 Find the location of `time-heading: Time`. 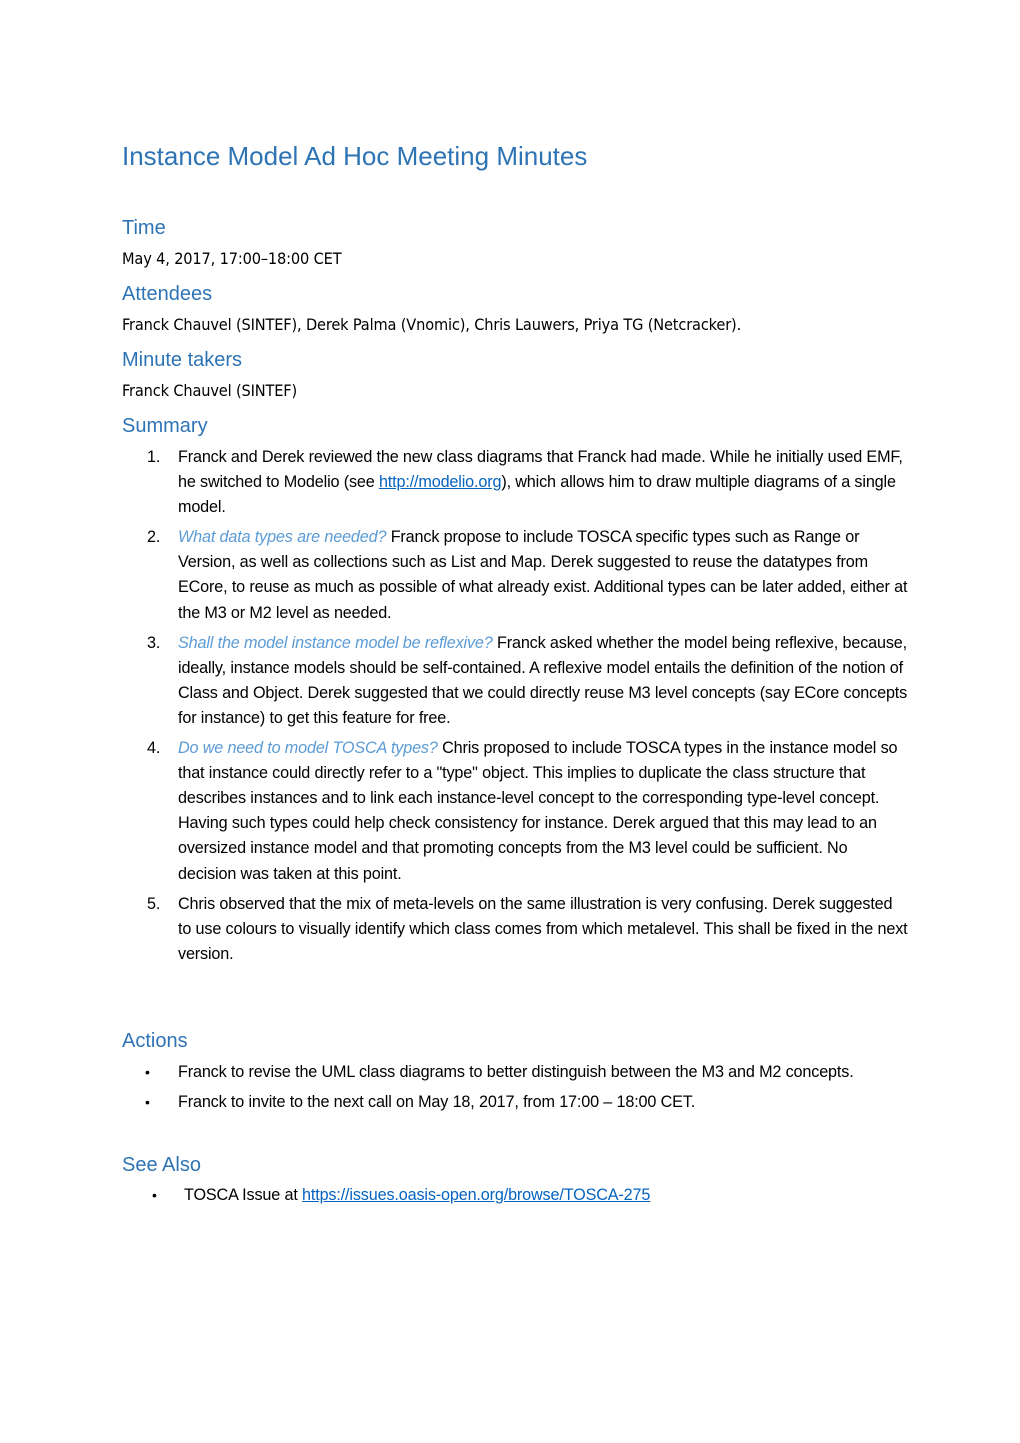

time-heading: Time is located at coordinates (144, 228).